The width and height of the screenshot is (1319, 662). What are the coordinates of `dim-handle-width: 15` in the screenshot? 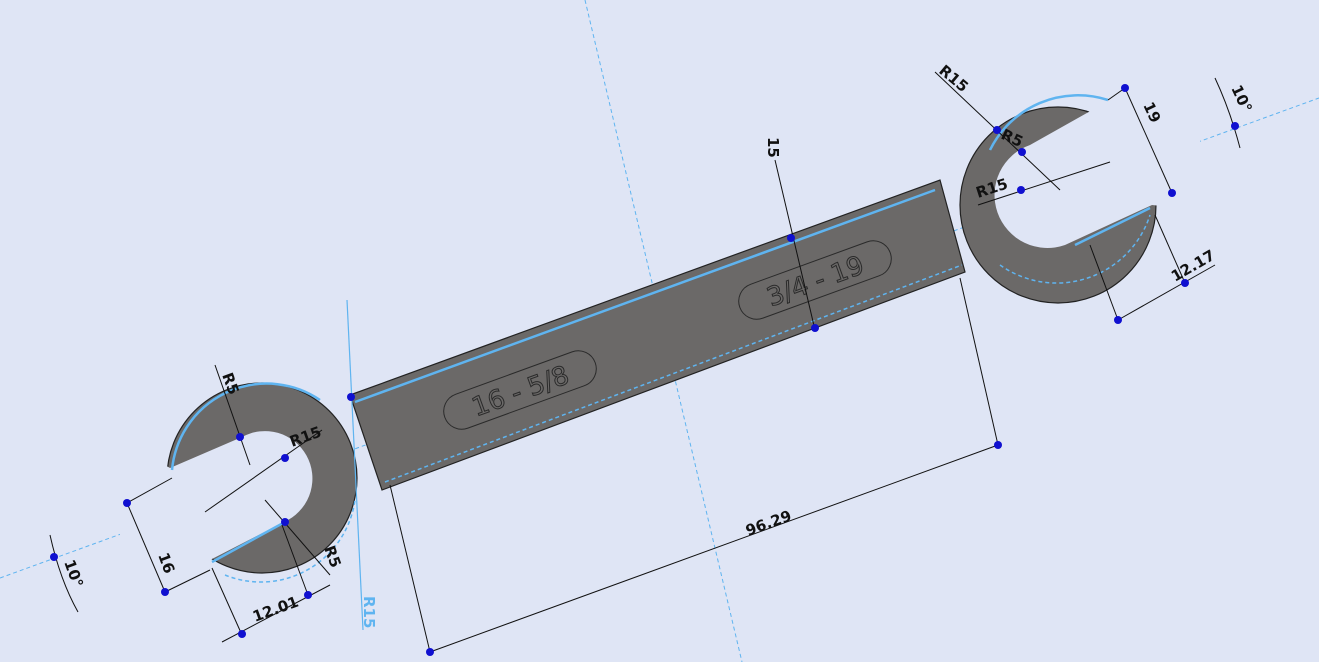 It's located at (773, 147).